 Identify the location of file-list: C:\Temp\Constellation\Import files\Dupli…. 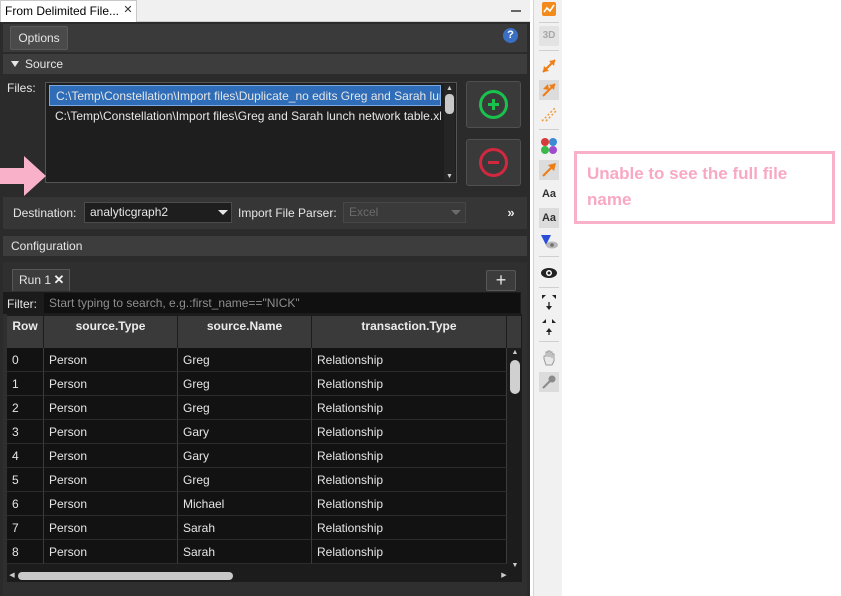
(251, 132).